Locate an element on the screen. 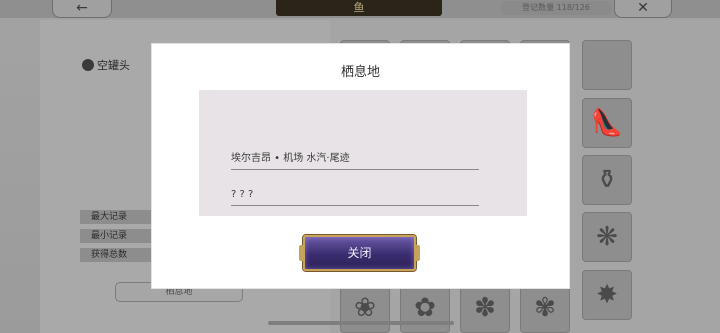 The image size is (720, 333). close-x-icon: ✕ is located at coordinates (643, 8).